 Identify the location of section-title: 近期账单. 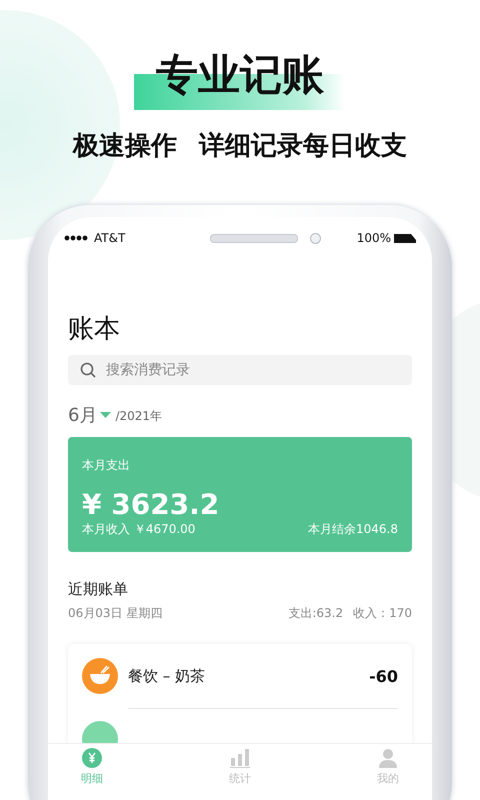
(98, 589).